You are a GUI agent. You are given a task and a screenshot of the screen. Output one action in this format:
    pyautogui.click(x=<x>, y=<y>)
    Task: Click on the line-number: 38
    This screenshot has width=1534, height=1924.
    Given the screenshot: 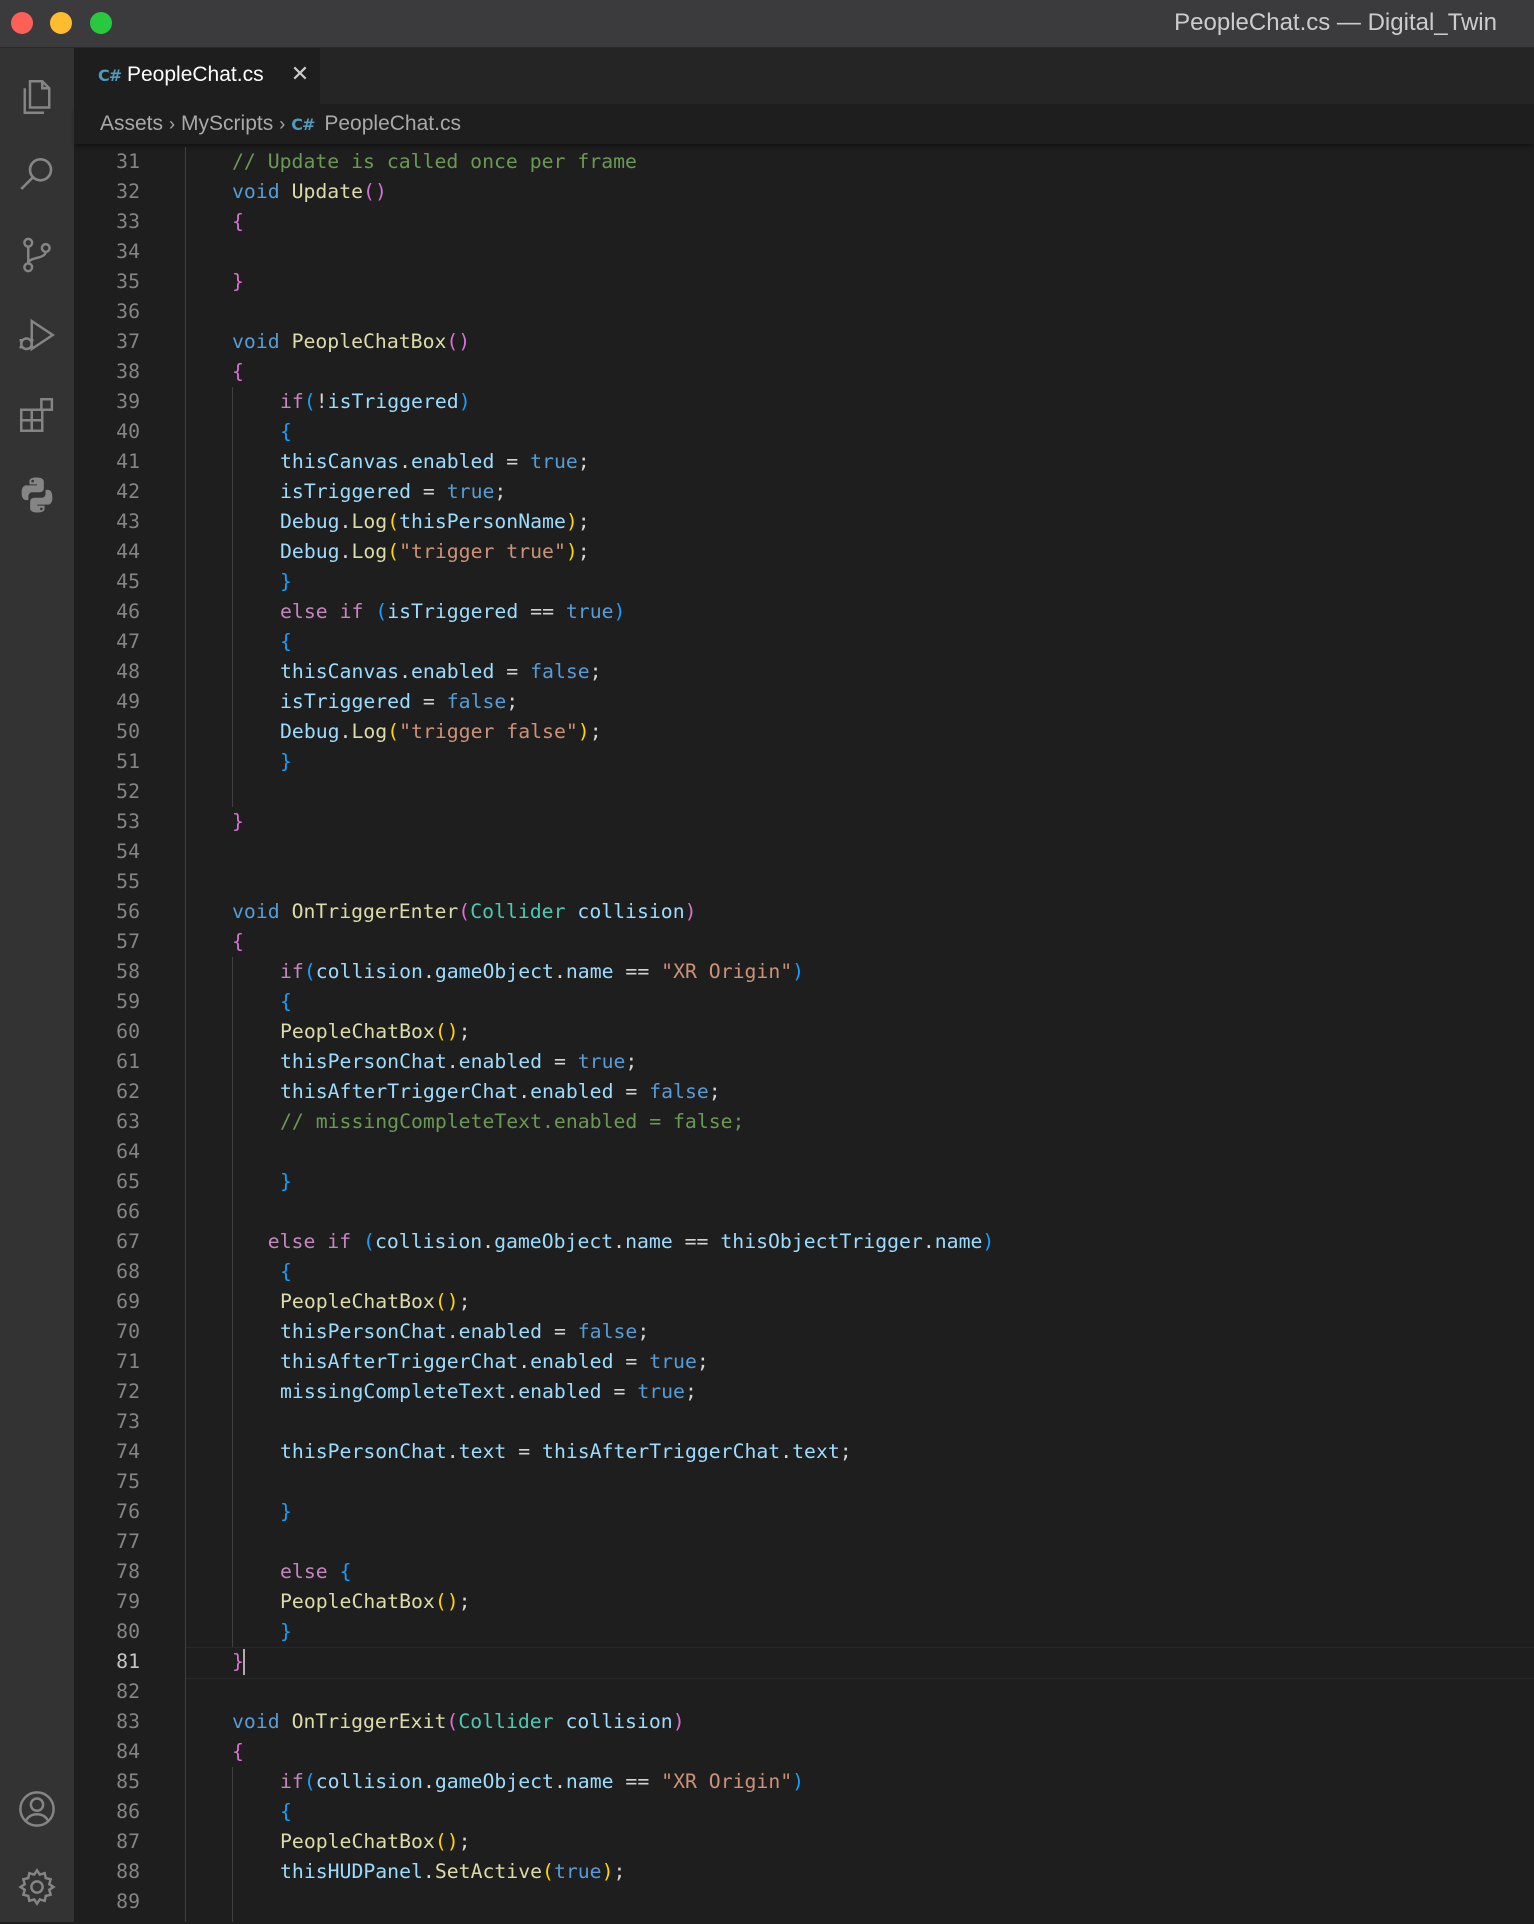 What is the action you would take?
    pyautogui.click(x=107, y=372)
    